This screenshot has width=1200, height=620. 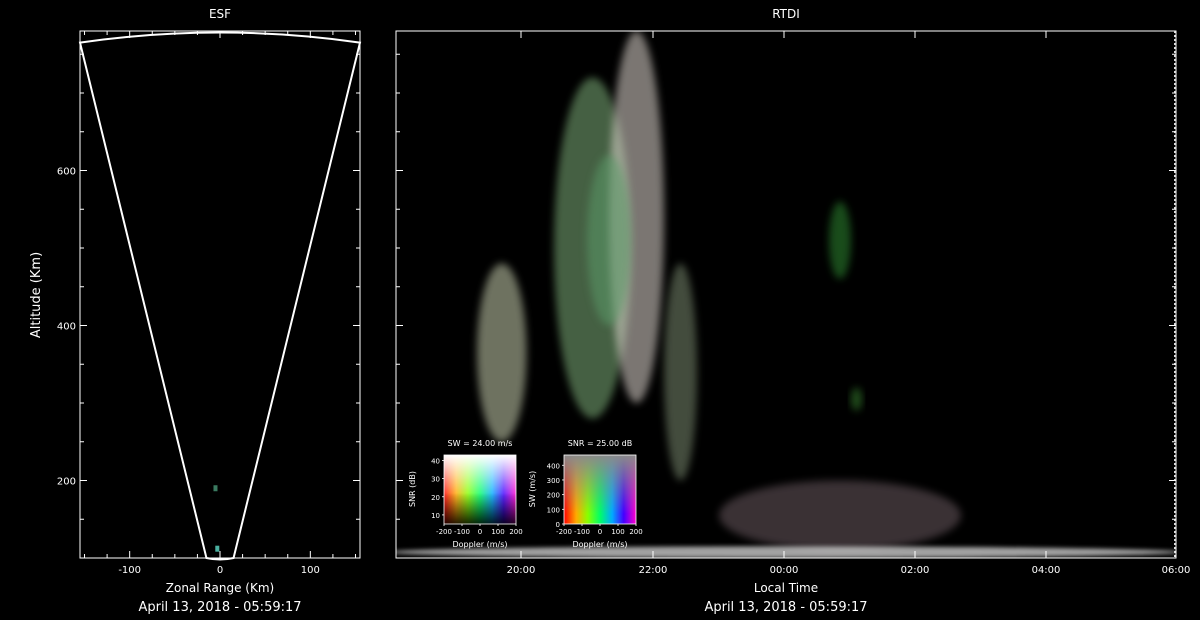 I want to click on rtdi-xtick-label: 02:00, so click(x=915, y=570).